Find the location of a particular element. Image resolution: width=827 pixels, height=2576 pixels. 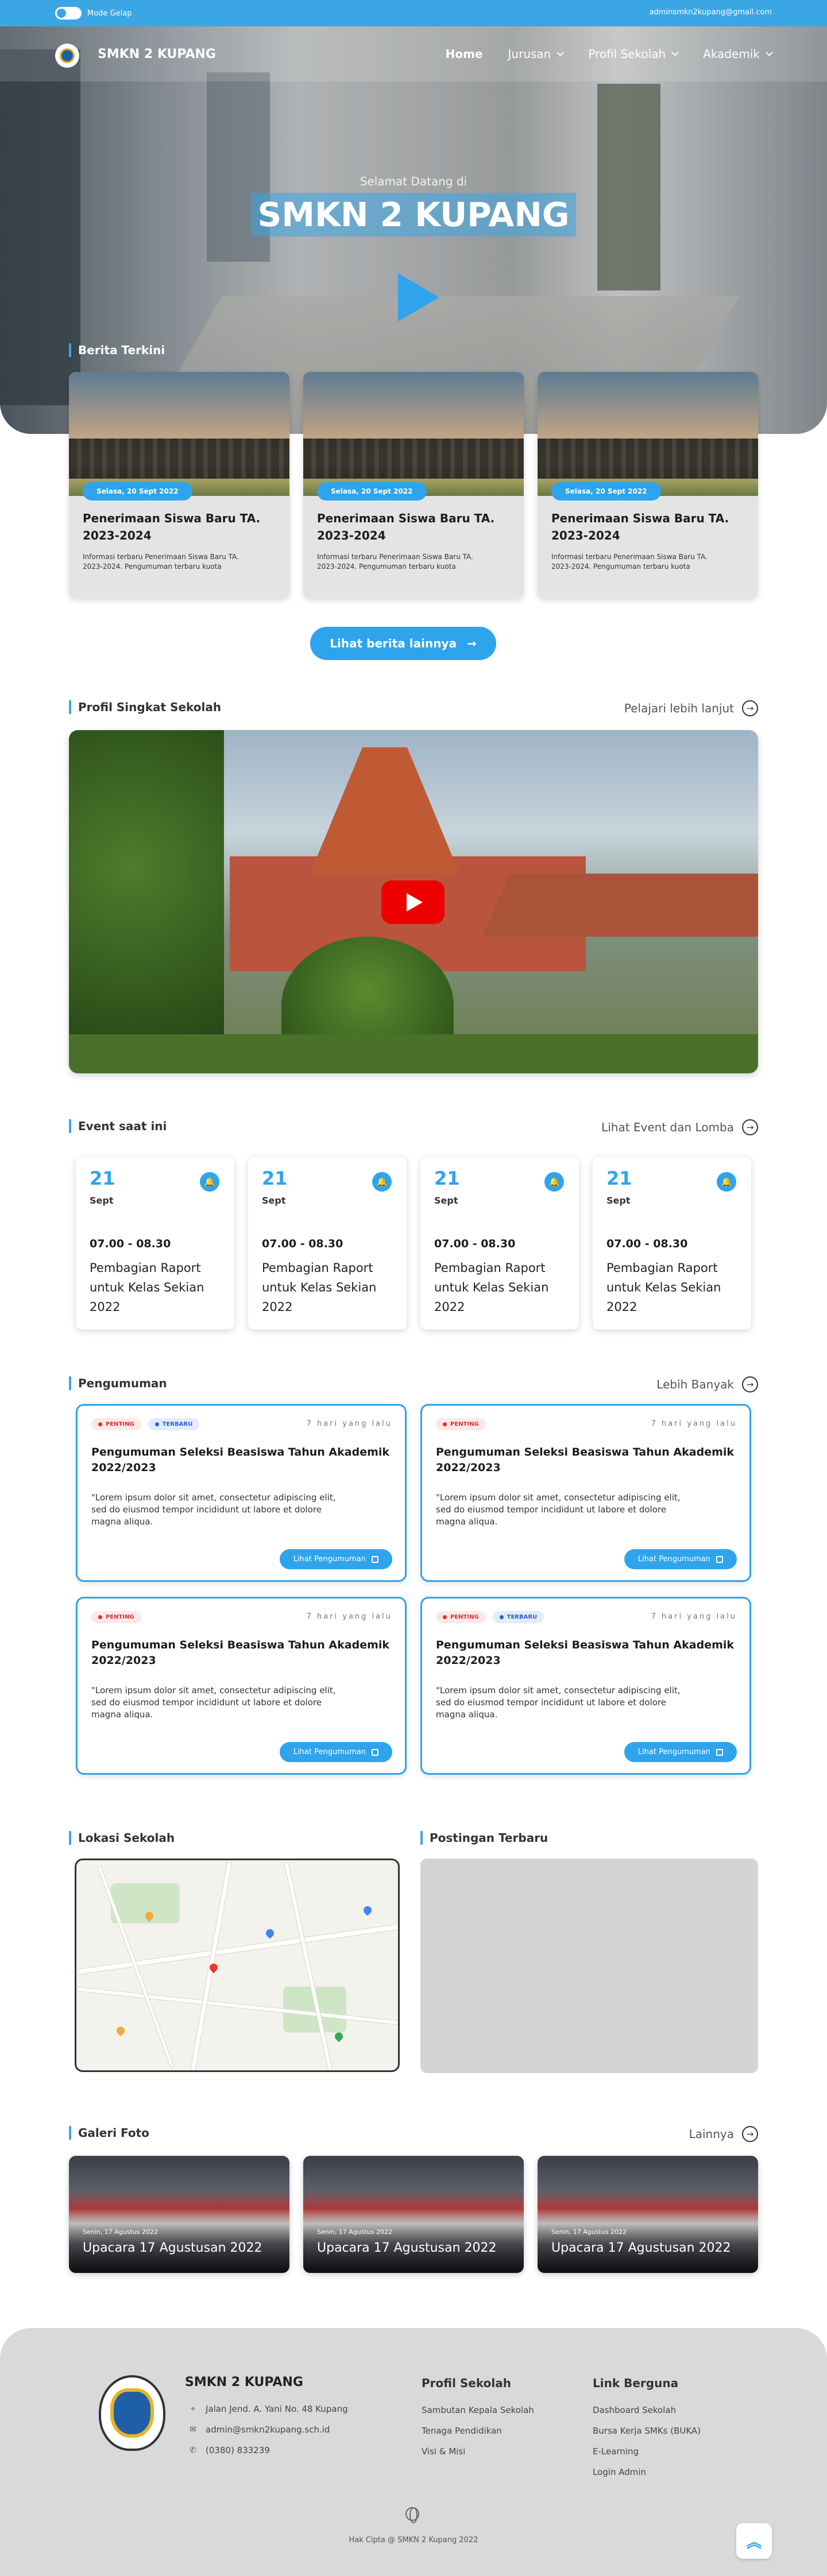

nav-menu: Home Jurusan Profil Sekolah Akademik is located at coordinates (609, 54).